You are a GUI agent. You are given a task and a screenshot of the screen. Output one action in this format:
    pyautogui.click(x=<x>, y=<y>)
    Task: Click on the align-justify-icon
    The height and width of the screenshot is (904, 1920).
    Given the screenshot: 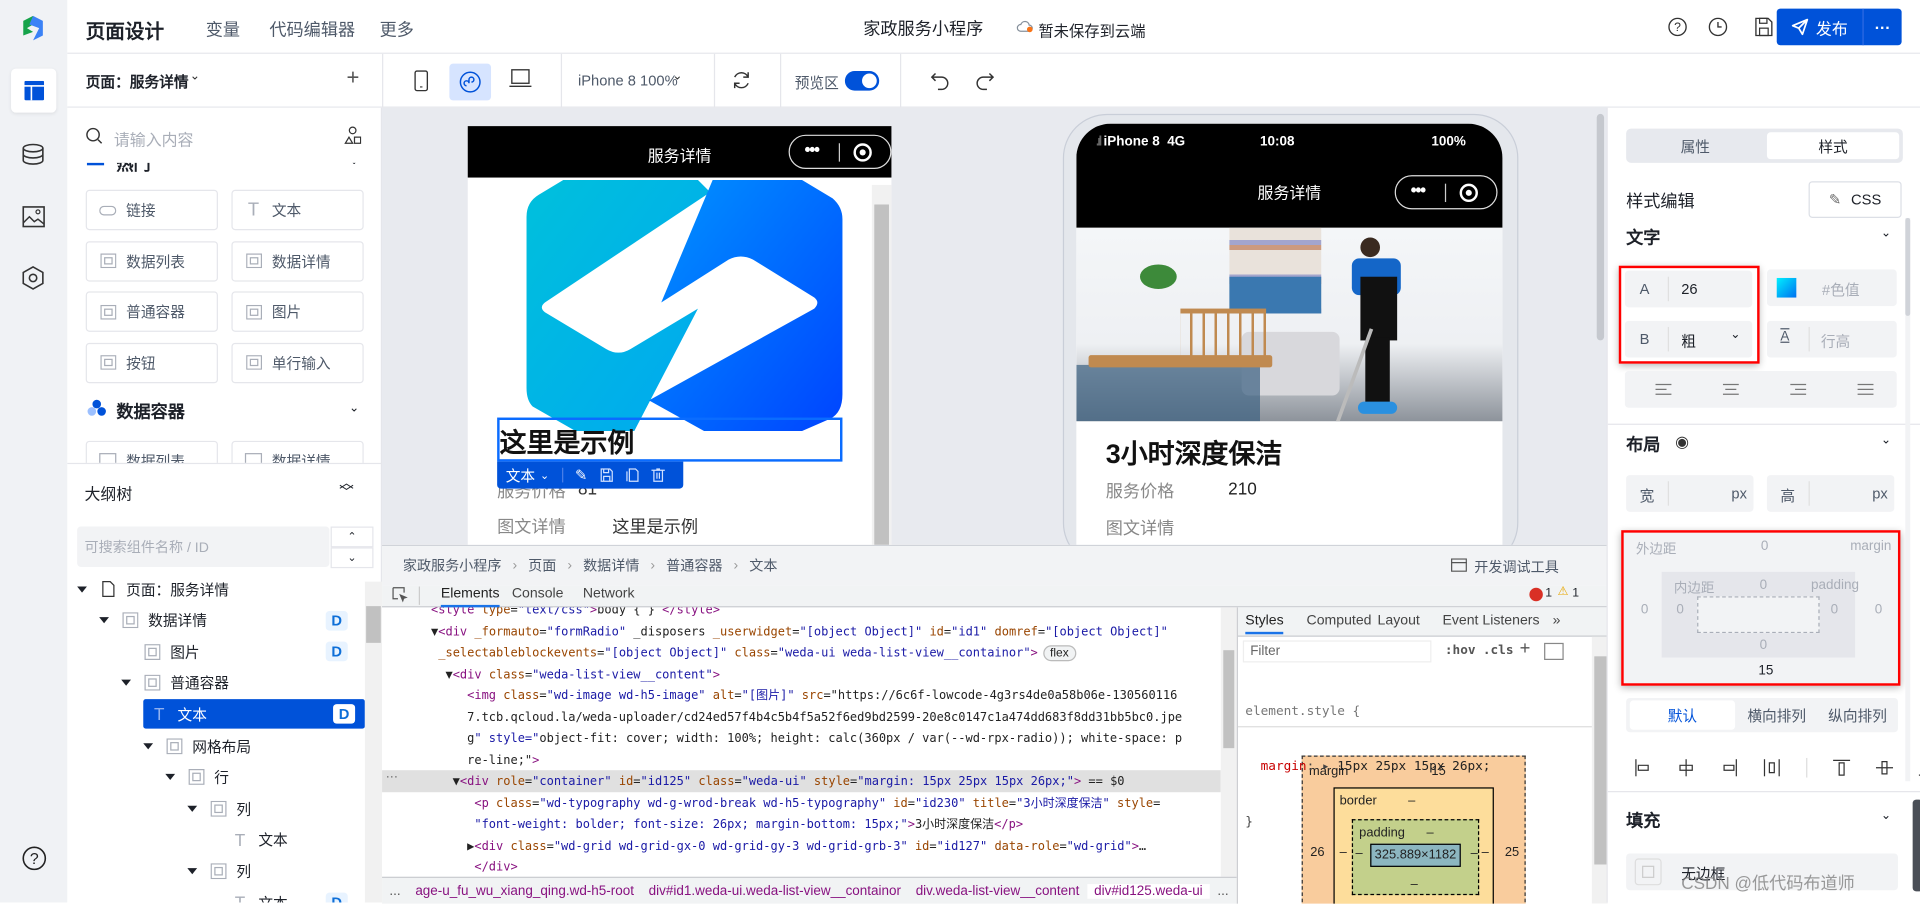 What is the action you would take?
    pyautogui.click(x=1866, y=389)
    